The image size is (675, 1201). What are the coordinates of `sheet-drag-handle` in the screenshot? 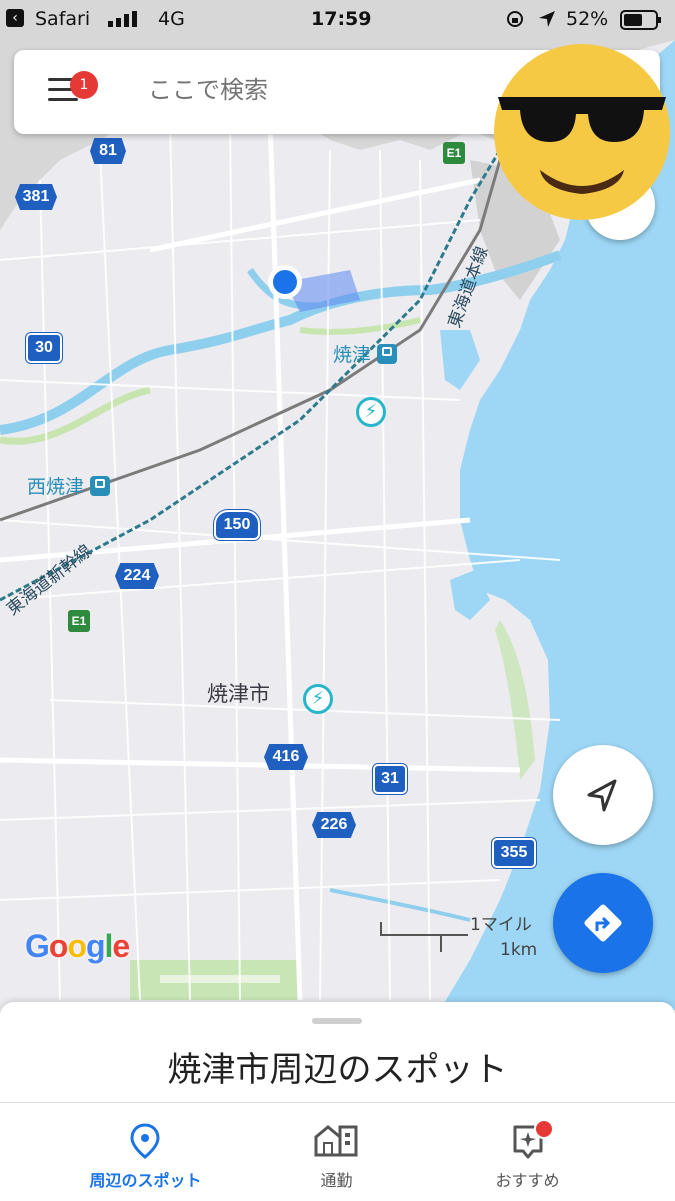 It's located at (337, 1021).